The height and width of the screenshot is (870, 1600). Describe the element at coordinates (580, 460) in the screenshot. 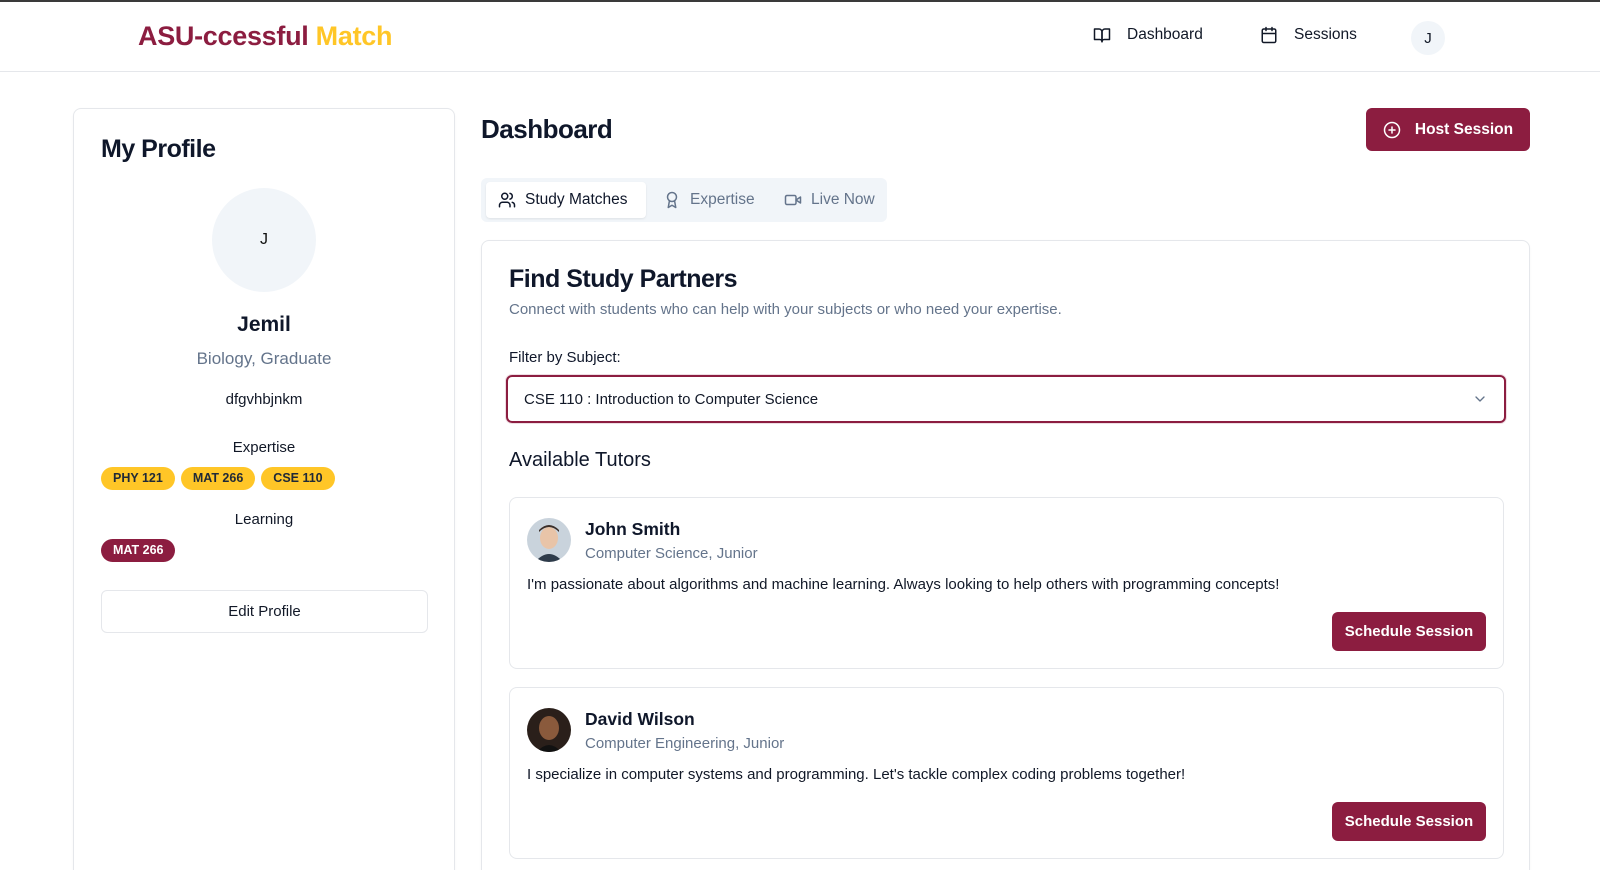

I see `available-tutors-title: Available Tutors` at that location.